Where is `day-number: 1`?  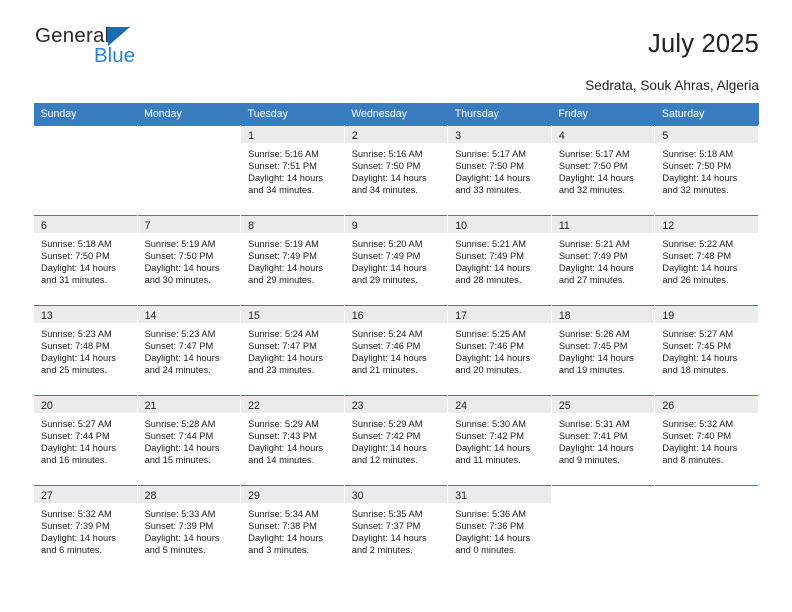
day-number: 1 is located at coordinates (251, 136).